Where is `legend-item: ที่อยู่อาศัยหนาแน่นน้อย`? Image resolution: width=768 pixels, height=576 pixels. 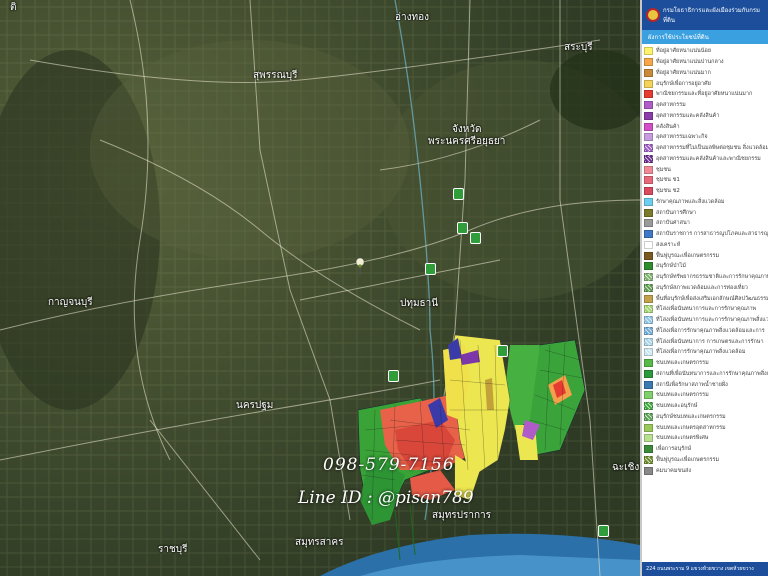 legend-item: ที่อยู่อาศัยหนาแน่นน้อย is located at coordinates (706, 51).